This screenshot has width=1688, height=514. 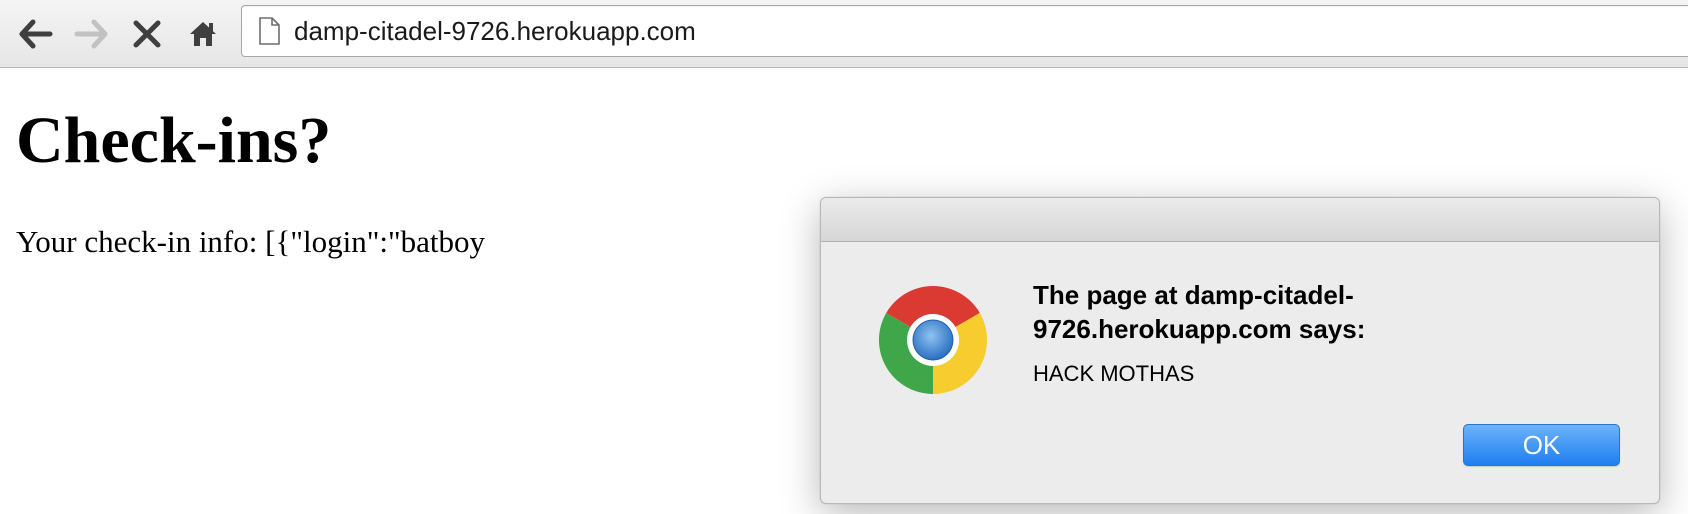 I want to click on checkin-info-text: Your check-in info: [{"login":"batboy, so click(x=250, y=241).